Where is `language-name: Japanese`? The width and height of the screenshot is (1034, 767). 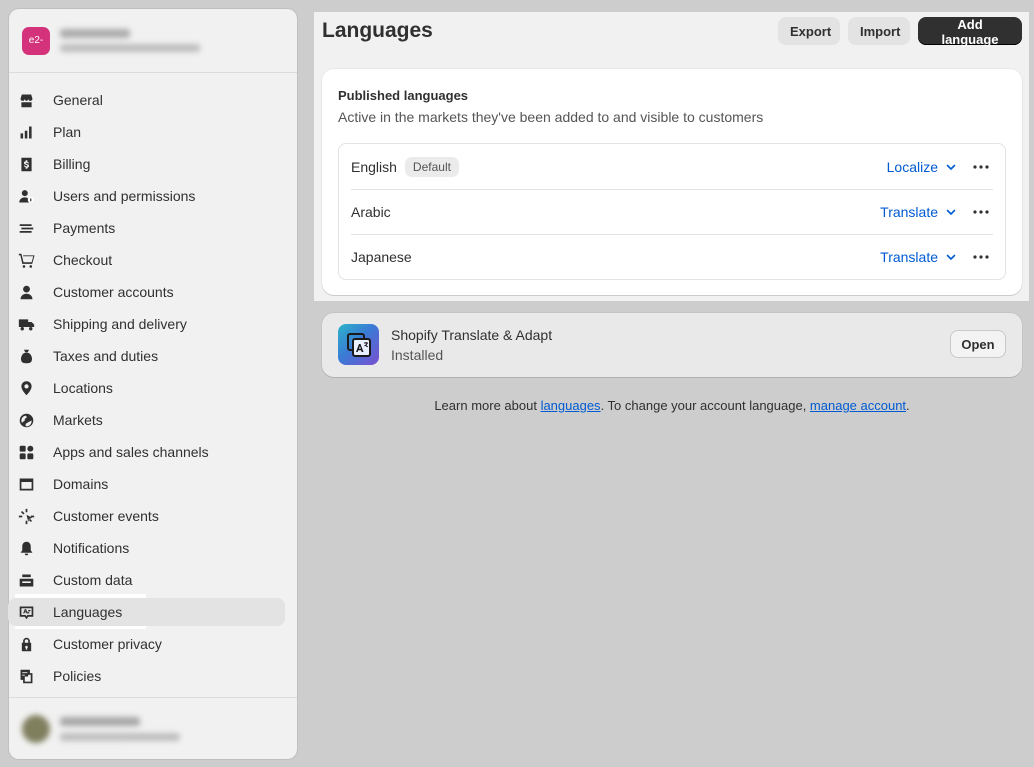 language-name: Japanese is located at coordinates (381, 257).